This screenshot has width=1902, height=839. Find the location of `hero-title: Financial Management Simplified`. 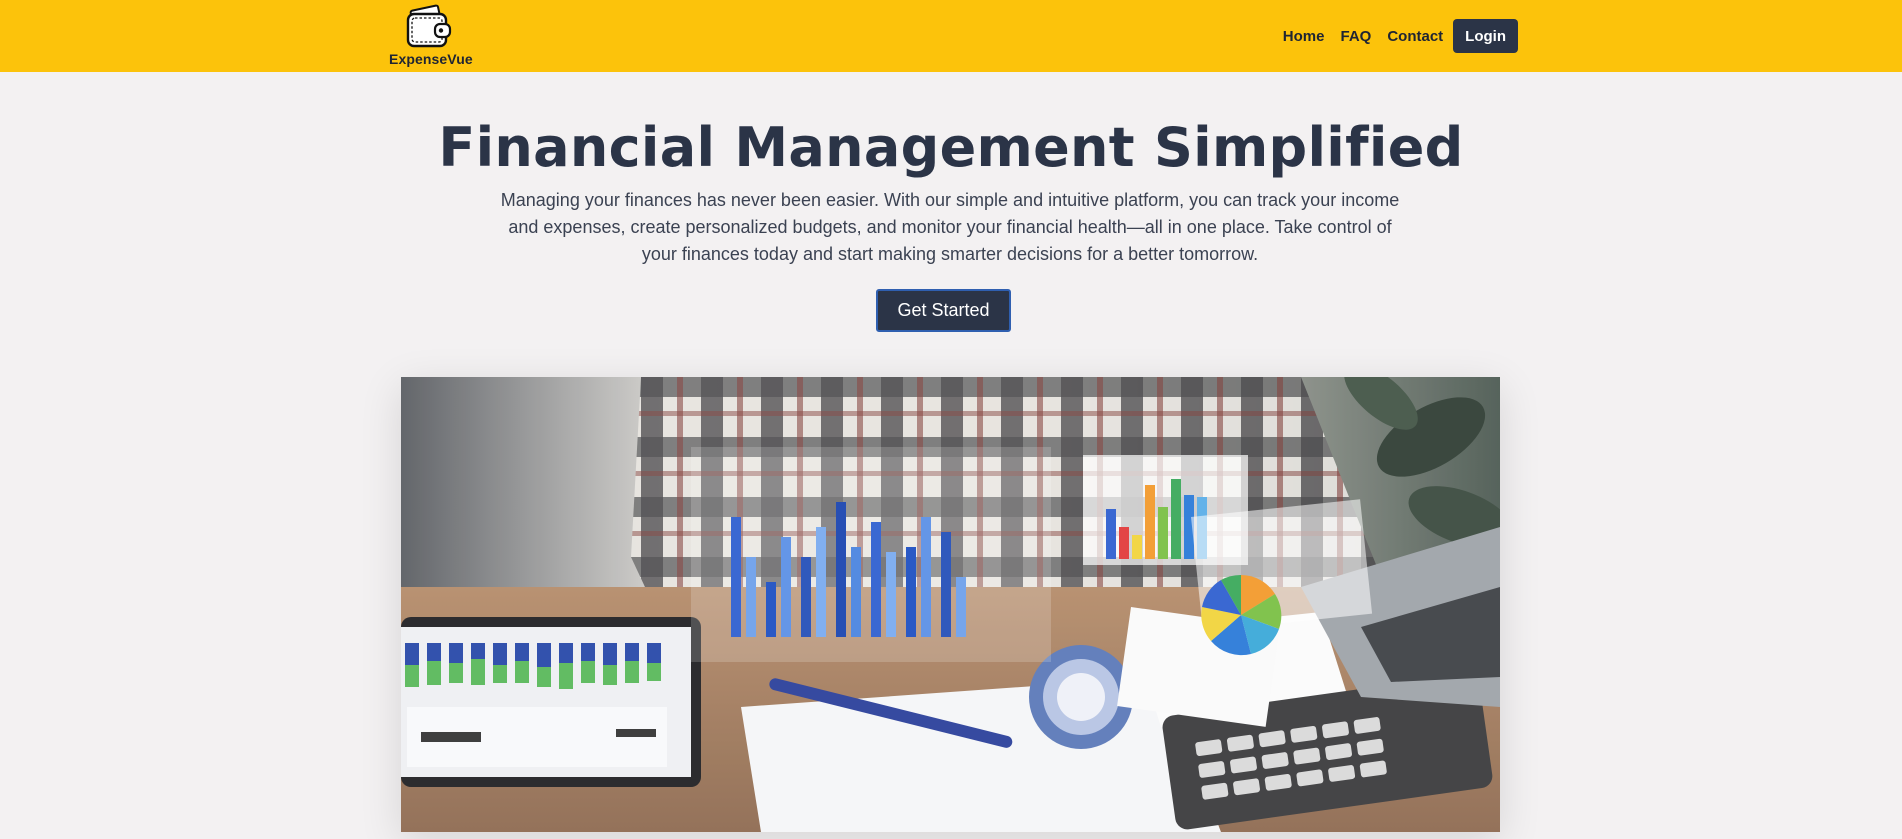

hero-title: Financial Management Simplified is located at coordinates (951, 147).